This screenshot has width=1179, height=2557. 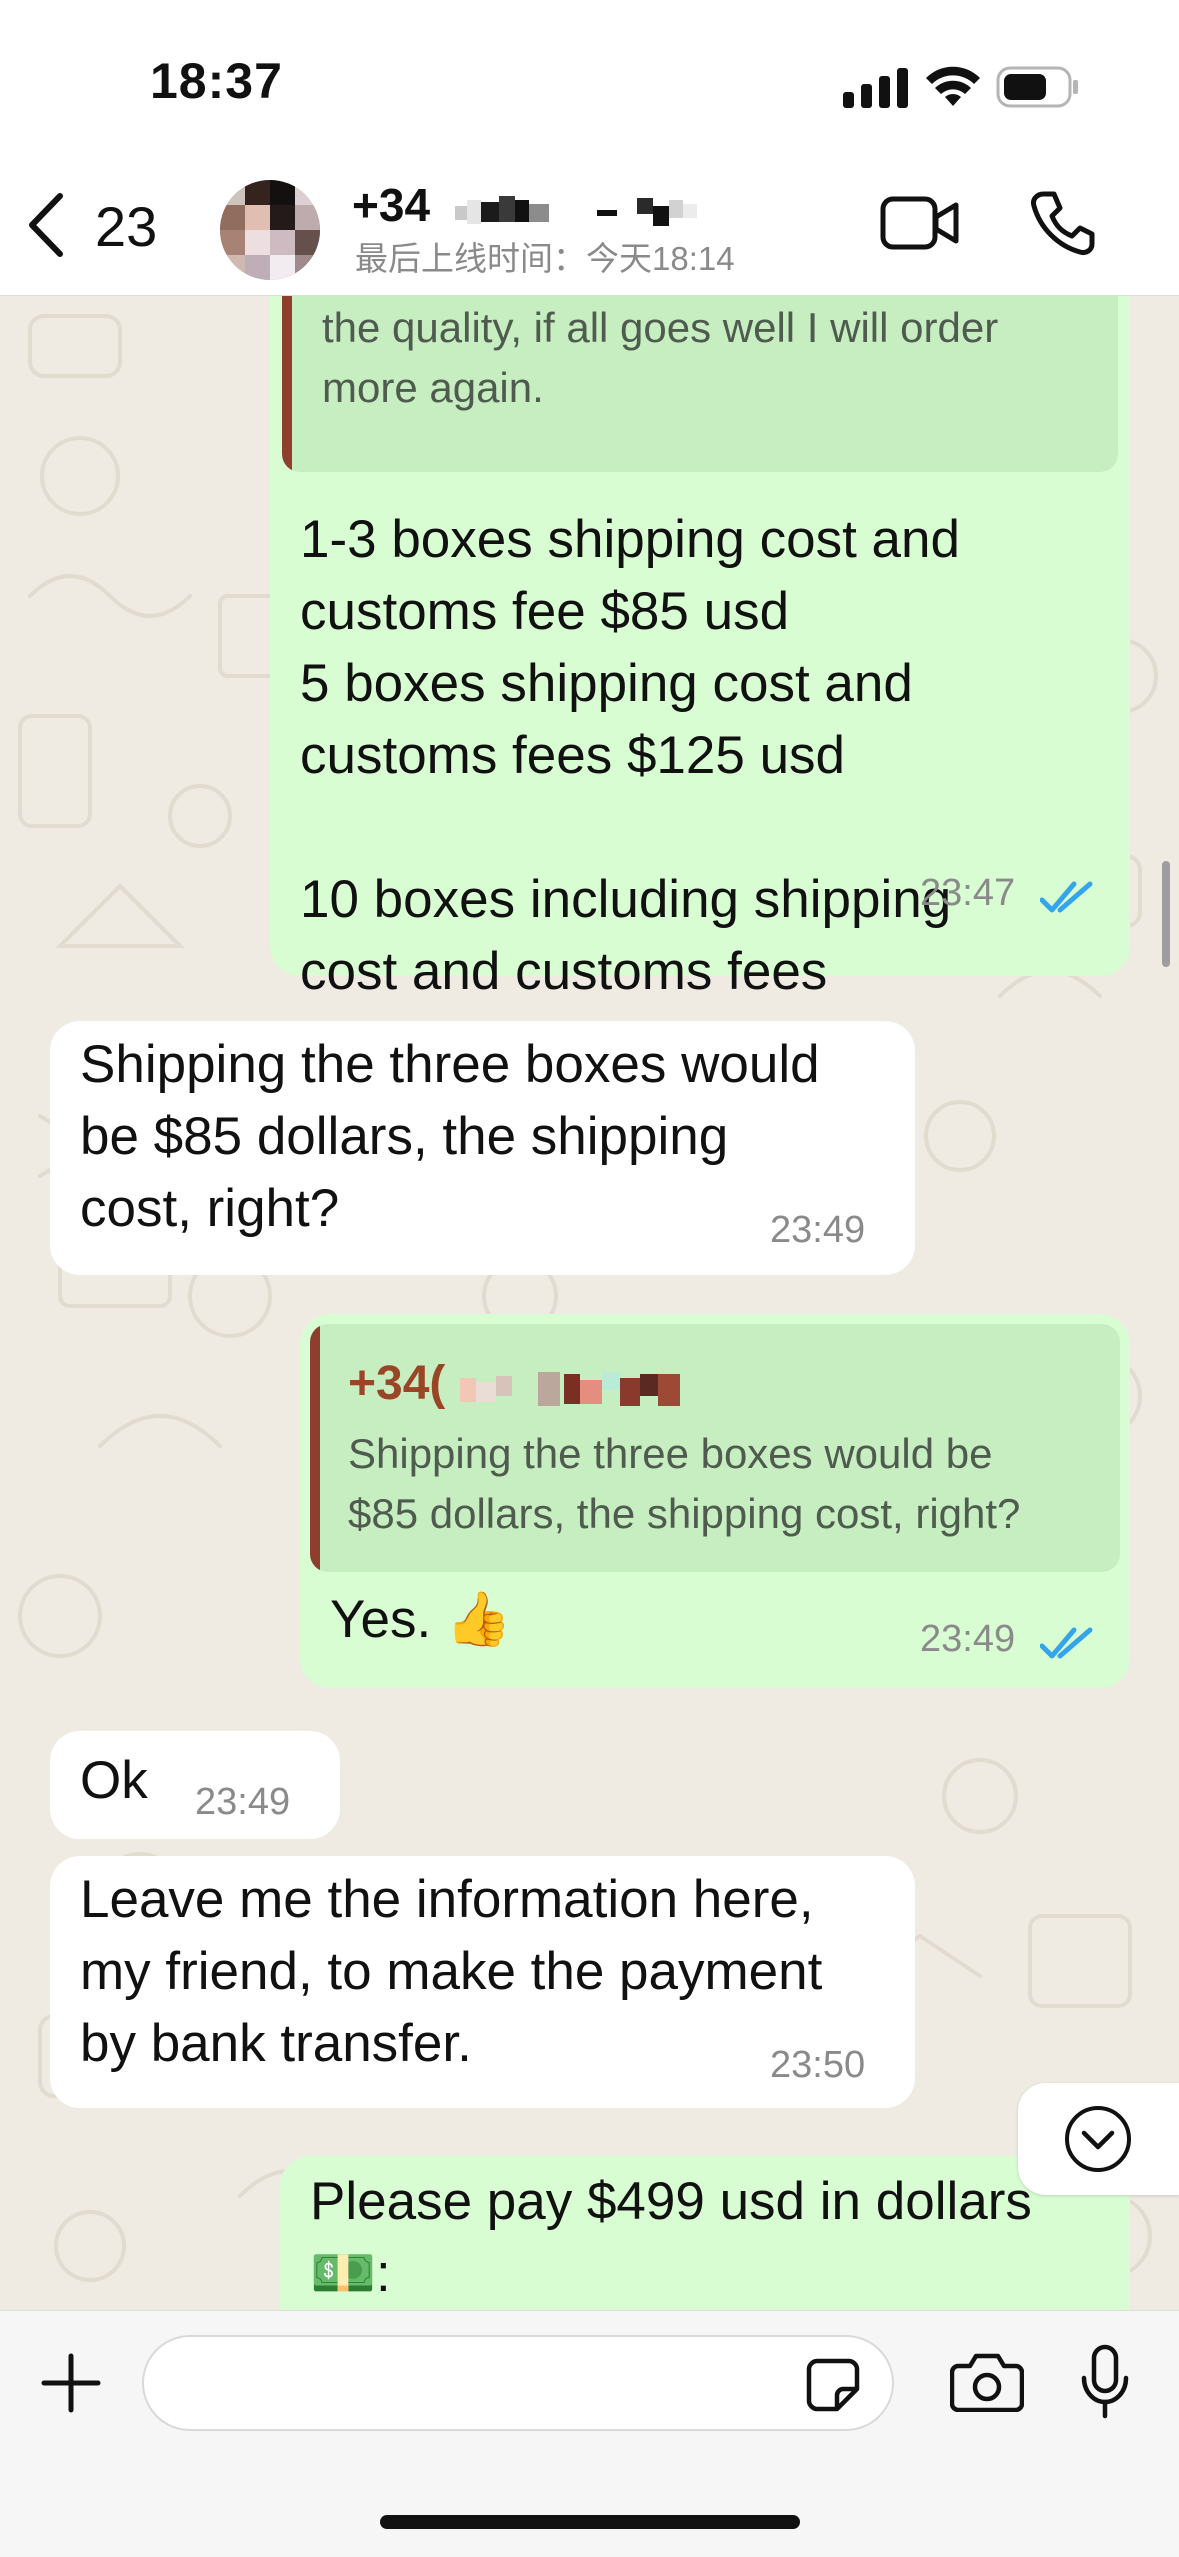 I want to click on scrollbar, so click(x=1166, y=914).